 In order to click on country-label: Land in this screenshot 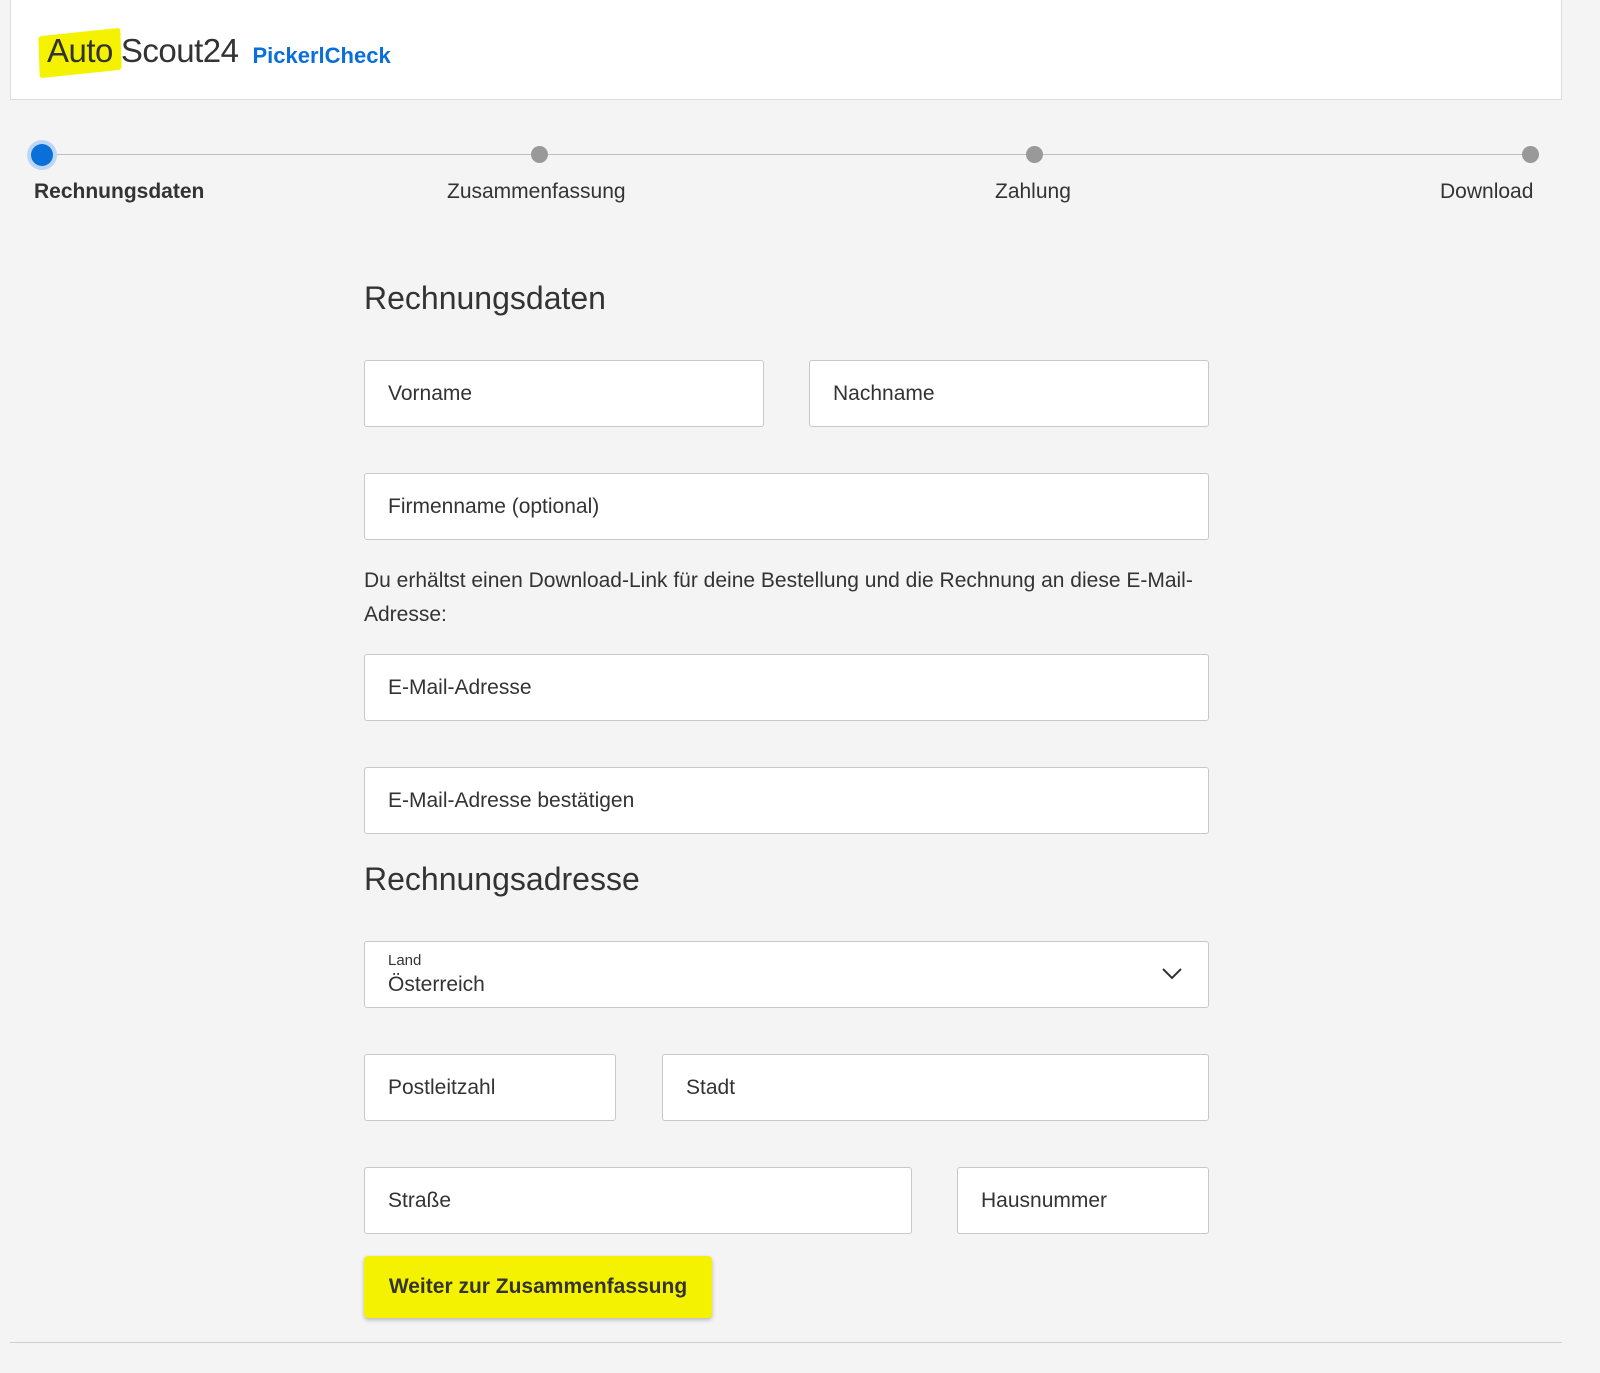, I will do `click(405, 960)`.